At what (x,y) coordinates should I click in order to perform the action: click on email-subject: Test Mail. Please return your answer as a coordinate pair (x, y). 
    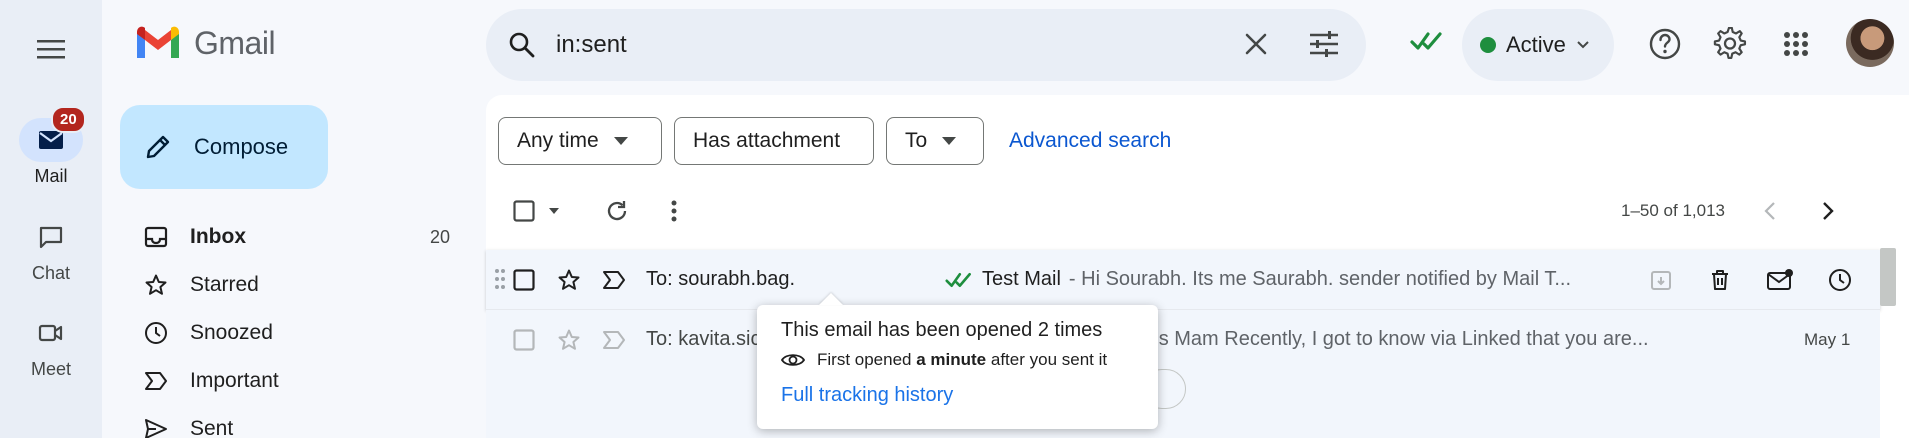
    Looking at the image, I should click on (1021, 279).